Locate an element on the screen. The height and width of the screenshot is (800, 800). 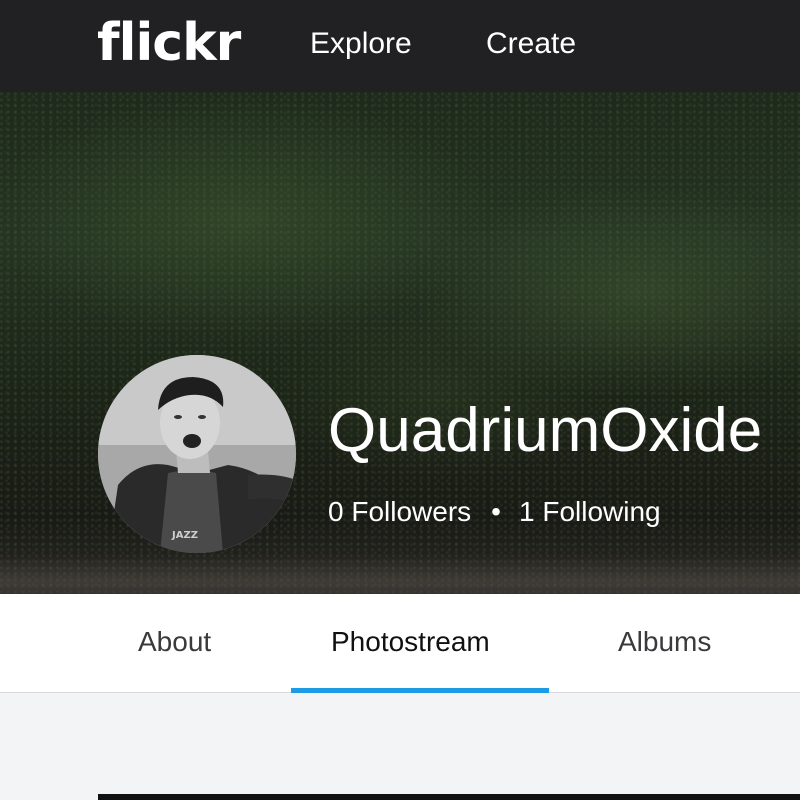
profile-subnav: About Photostream Albums is located at coordinates (400, 643).